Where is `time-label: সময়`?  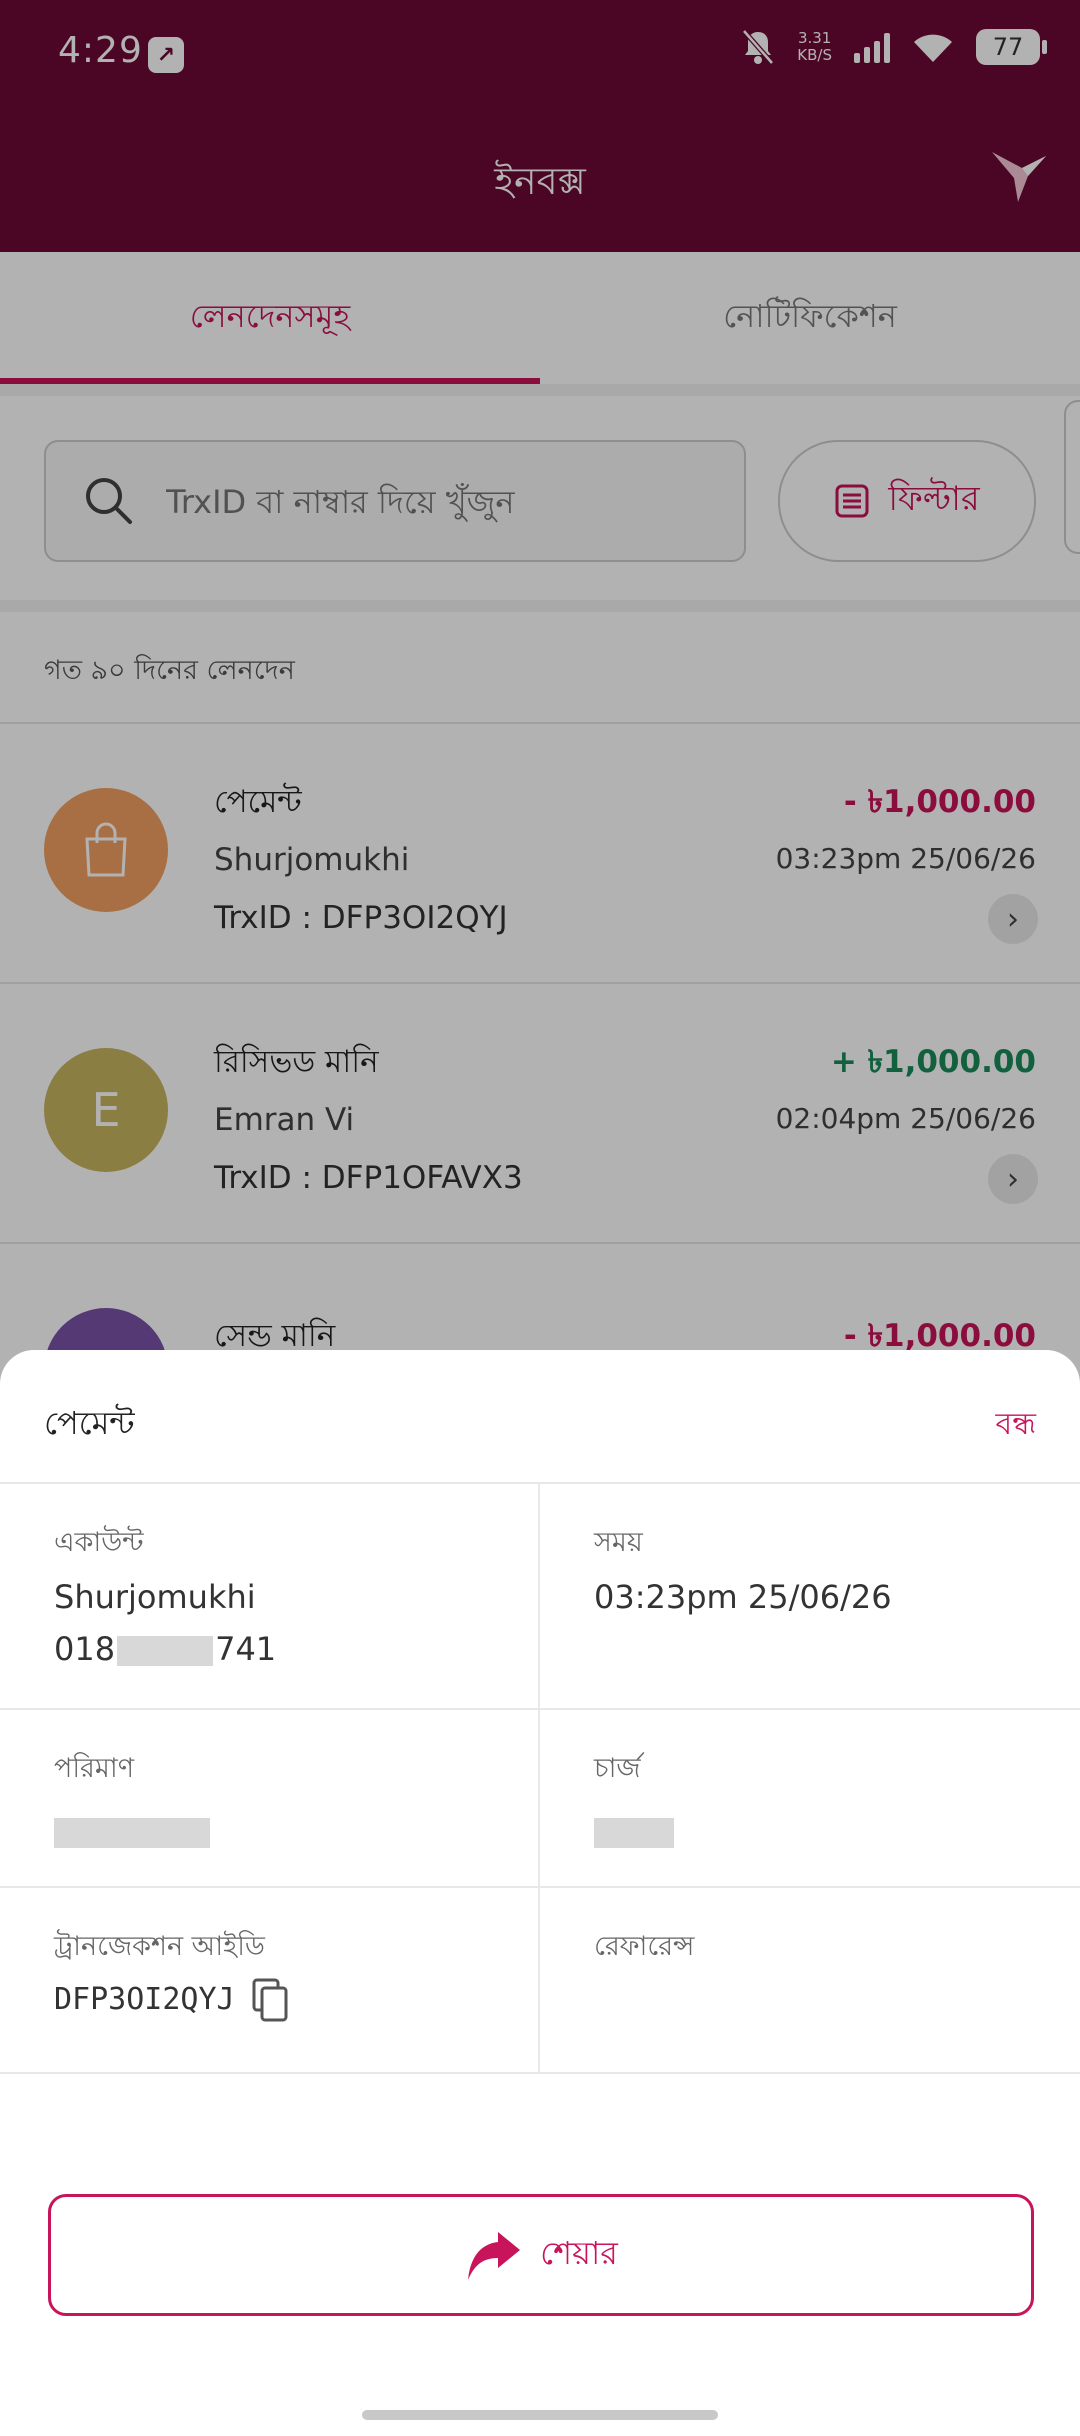 time-label: সময় is located at coordinates (618, 1542).